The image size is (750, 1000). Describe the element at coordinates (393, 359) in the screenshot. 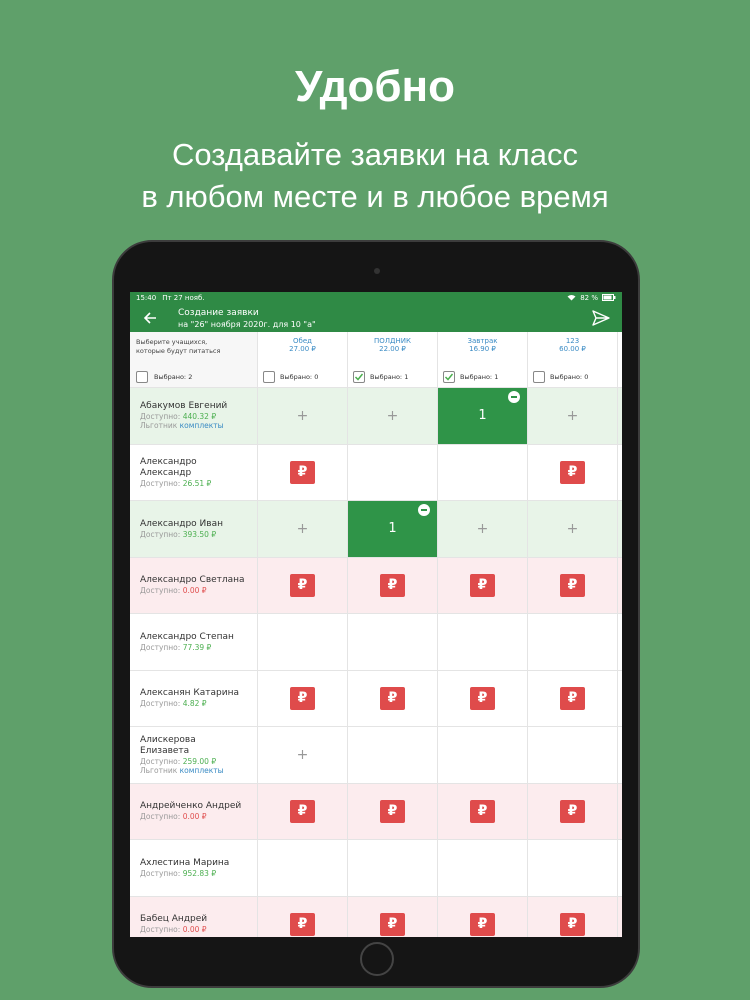

I see `meal-header-1: ПОЛДНИК 22.00 ₽ Выбрано: 1` at that location.